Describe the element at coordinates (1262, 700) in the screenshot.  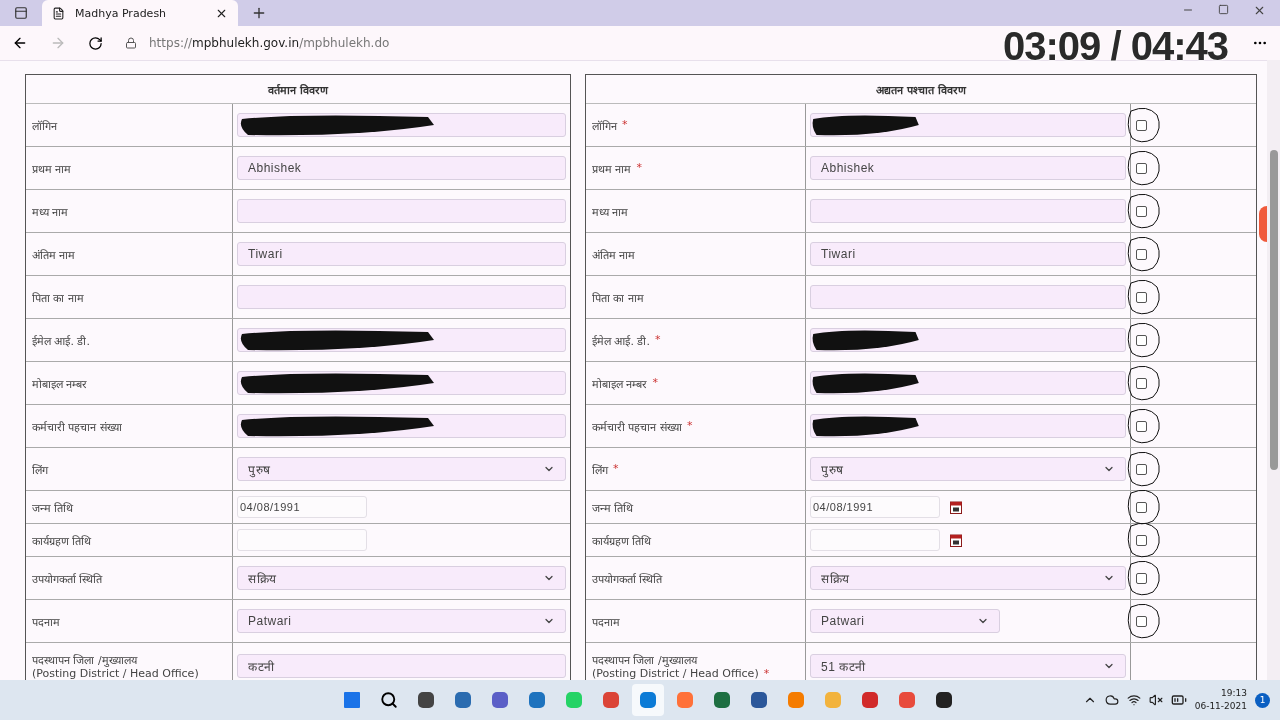
I see `notification-badge: 1` at that location.